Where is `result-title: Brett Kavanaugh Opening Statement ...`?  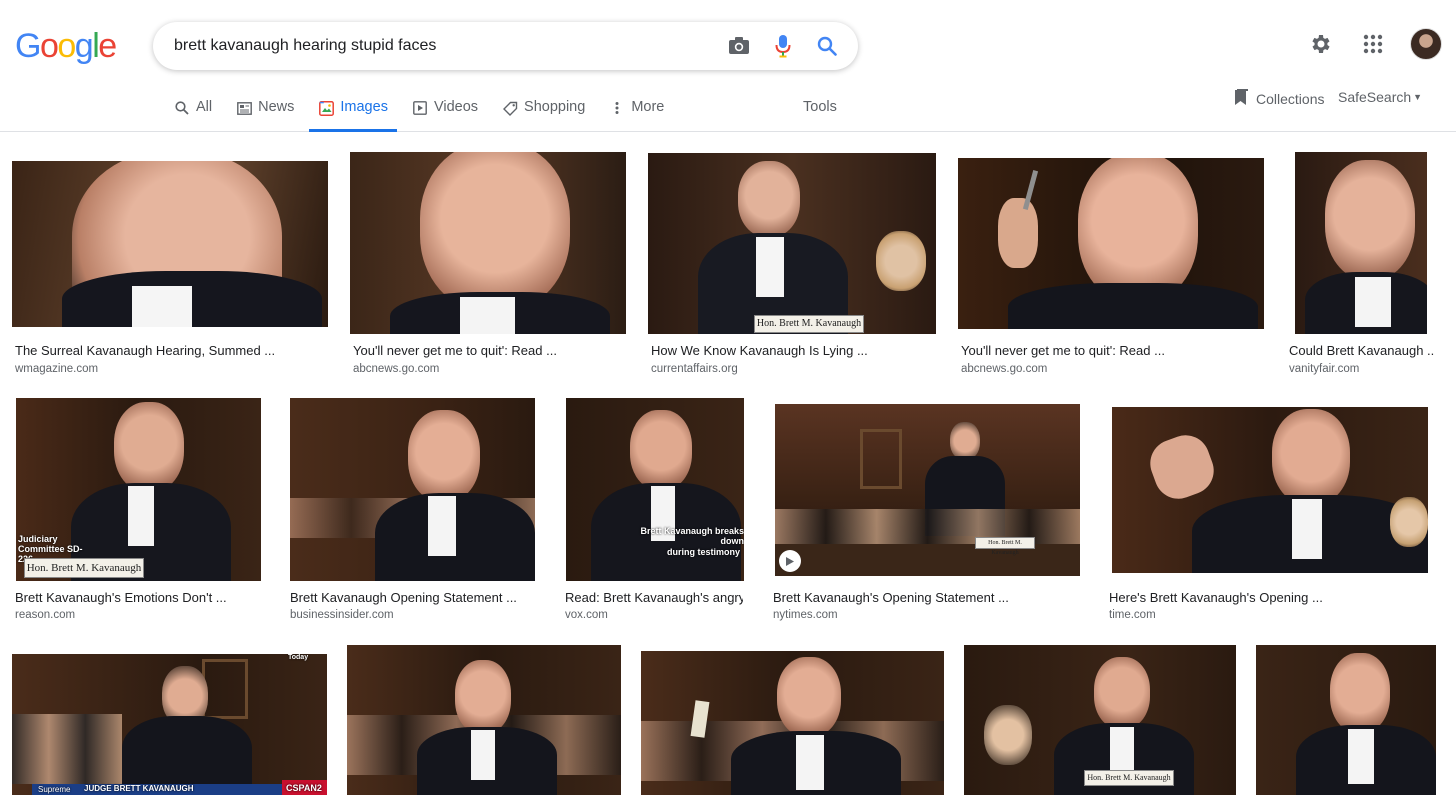 result-title: Brett Kavanaugh Opening Statement ... is located at coordinates (415, 597).